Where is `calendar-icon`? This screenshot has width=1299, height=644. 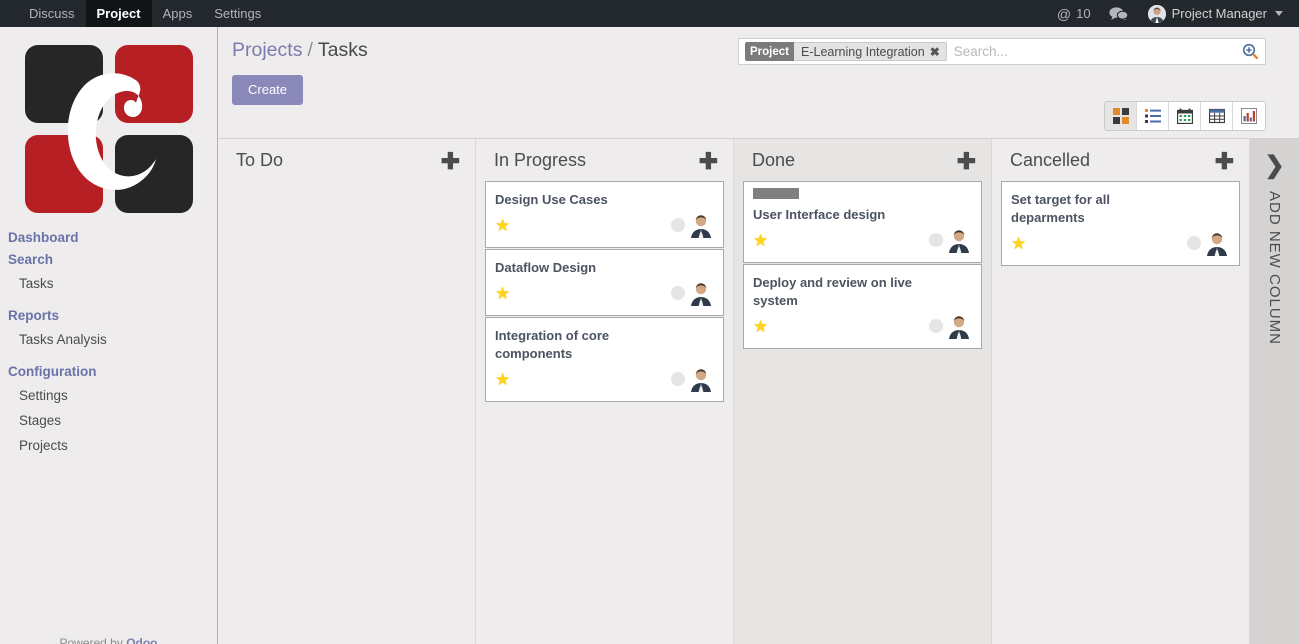 calendar-icon is located at coordinates (1184, 116).